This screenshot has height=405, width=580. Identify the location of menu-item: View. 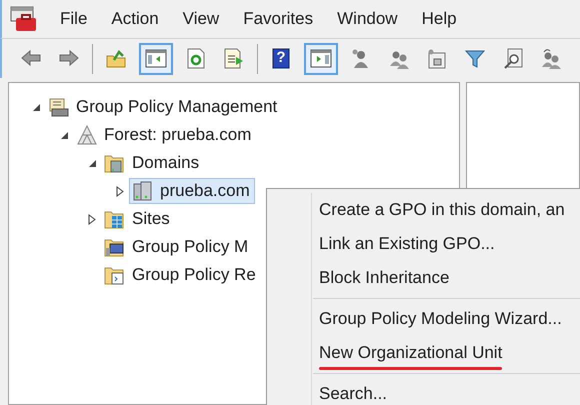
(201, 19).